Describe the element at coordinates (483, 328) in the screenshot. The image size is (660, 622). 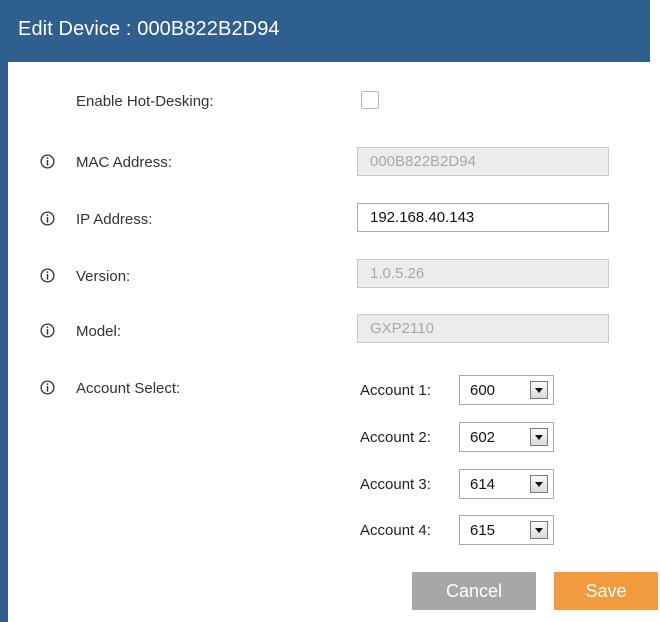
I see `model-field` at that location.